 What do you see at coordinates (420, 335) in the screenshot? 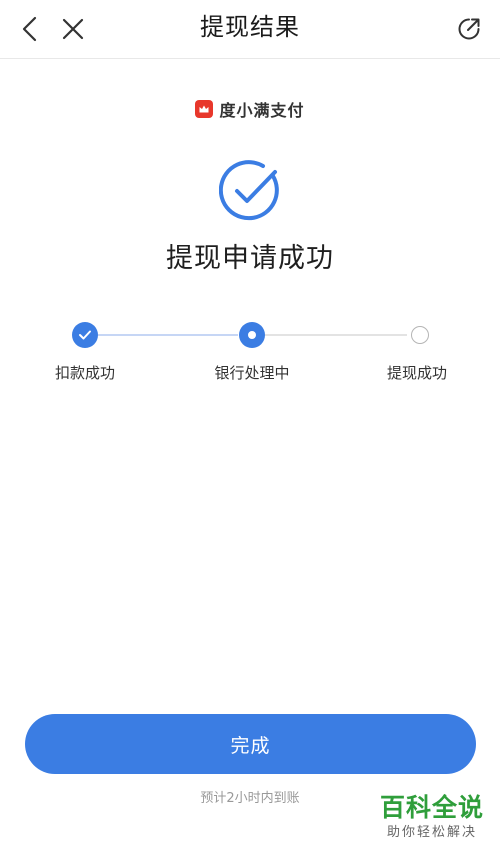
I see `step-pending-dot` at bounding box center [420, 335].